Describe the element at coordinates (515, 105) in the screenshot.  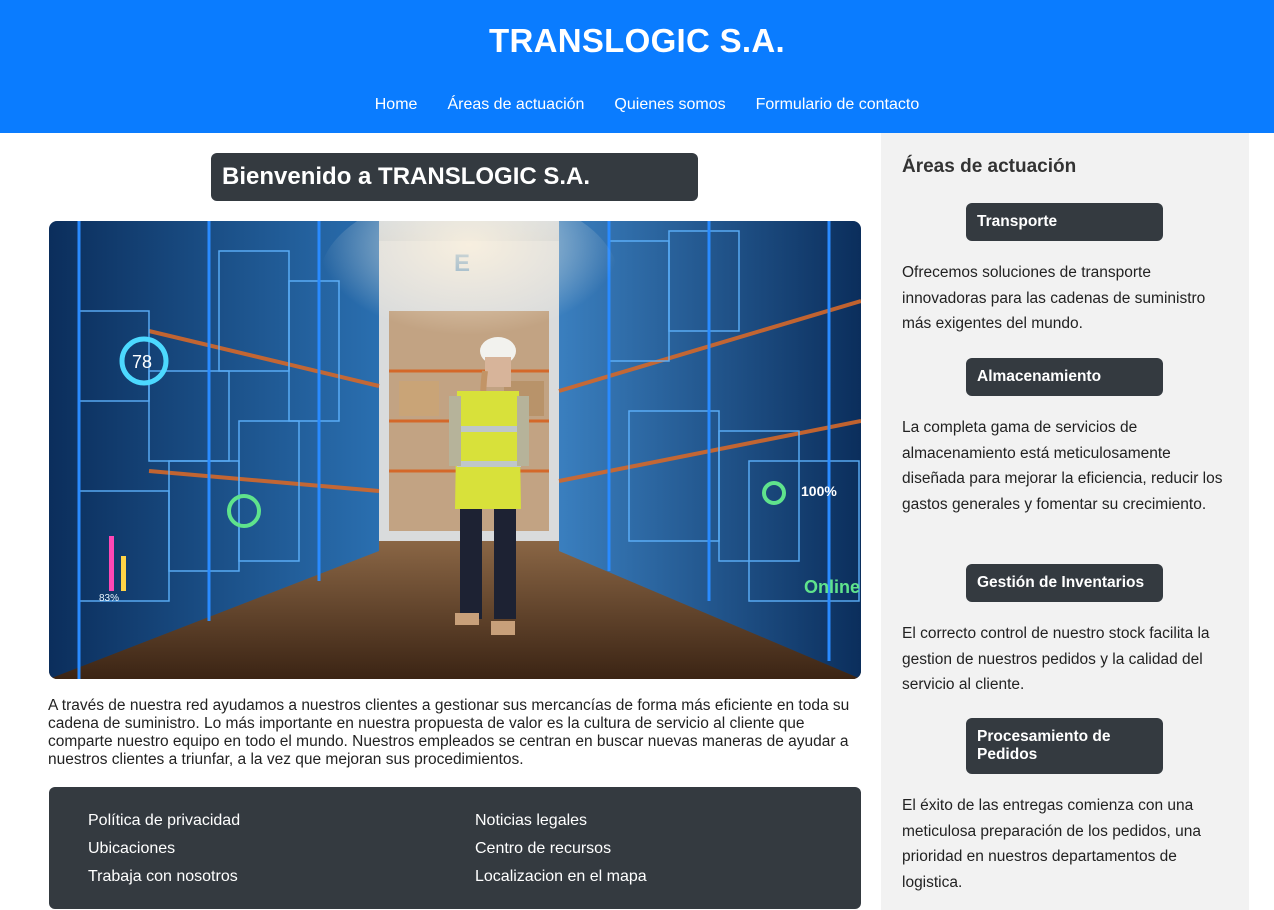
I see `nav-areas-de-actuacion: Áreas de actuación` at that location.